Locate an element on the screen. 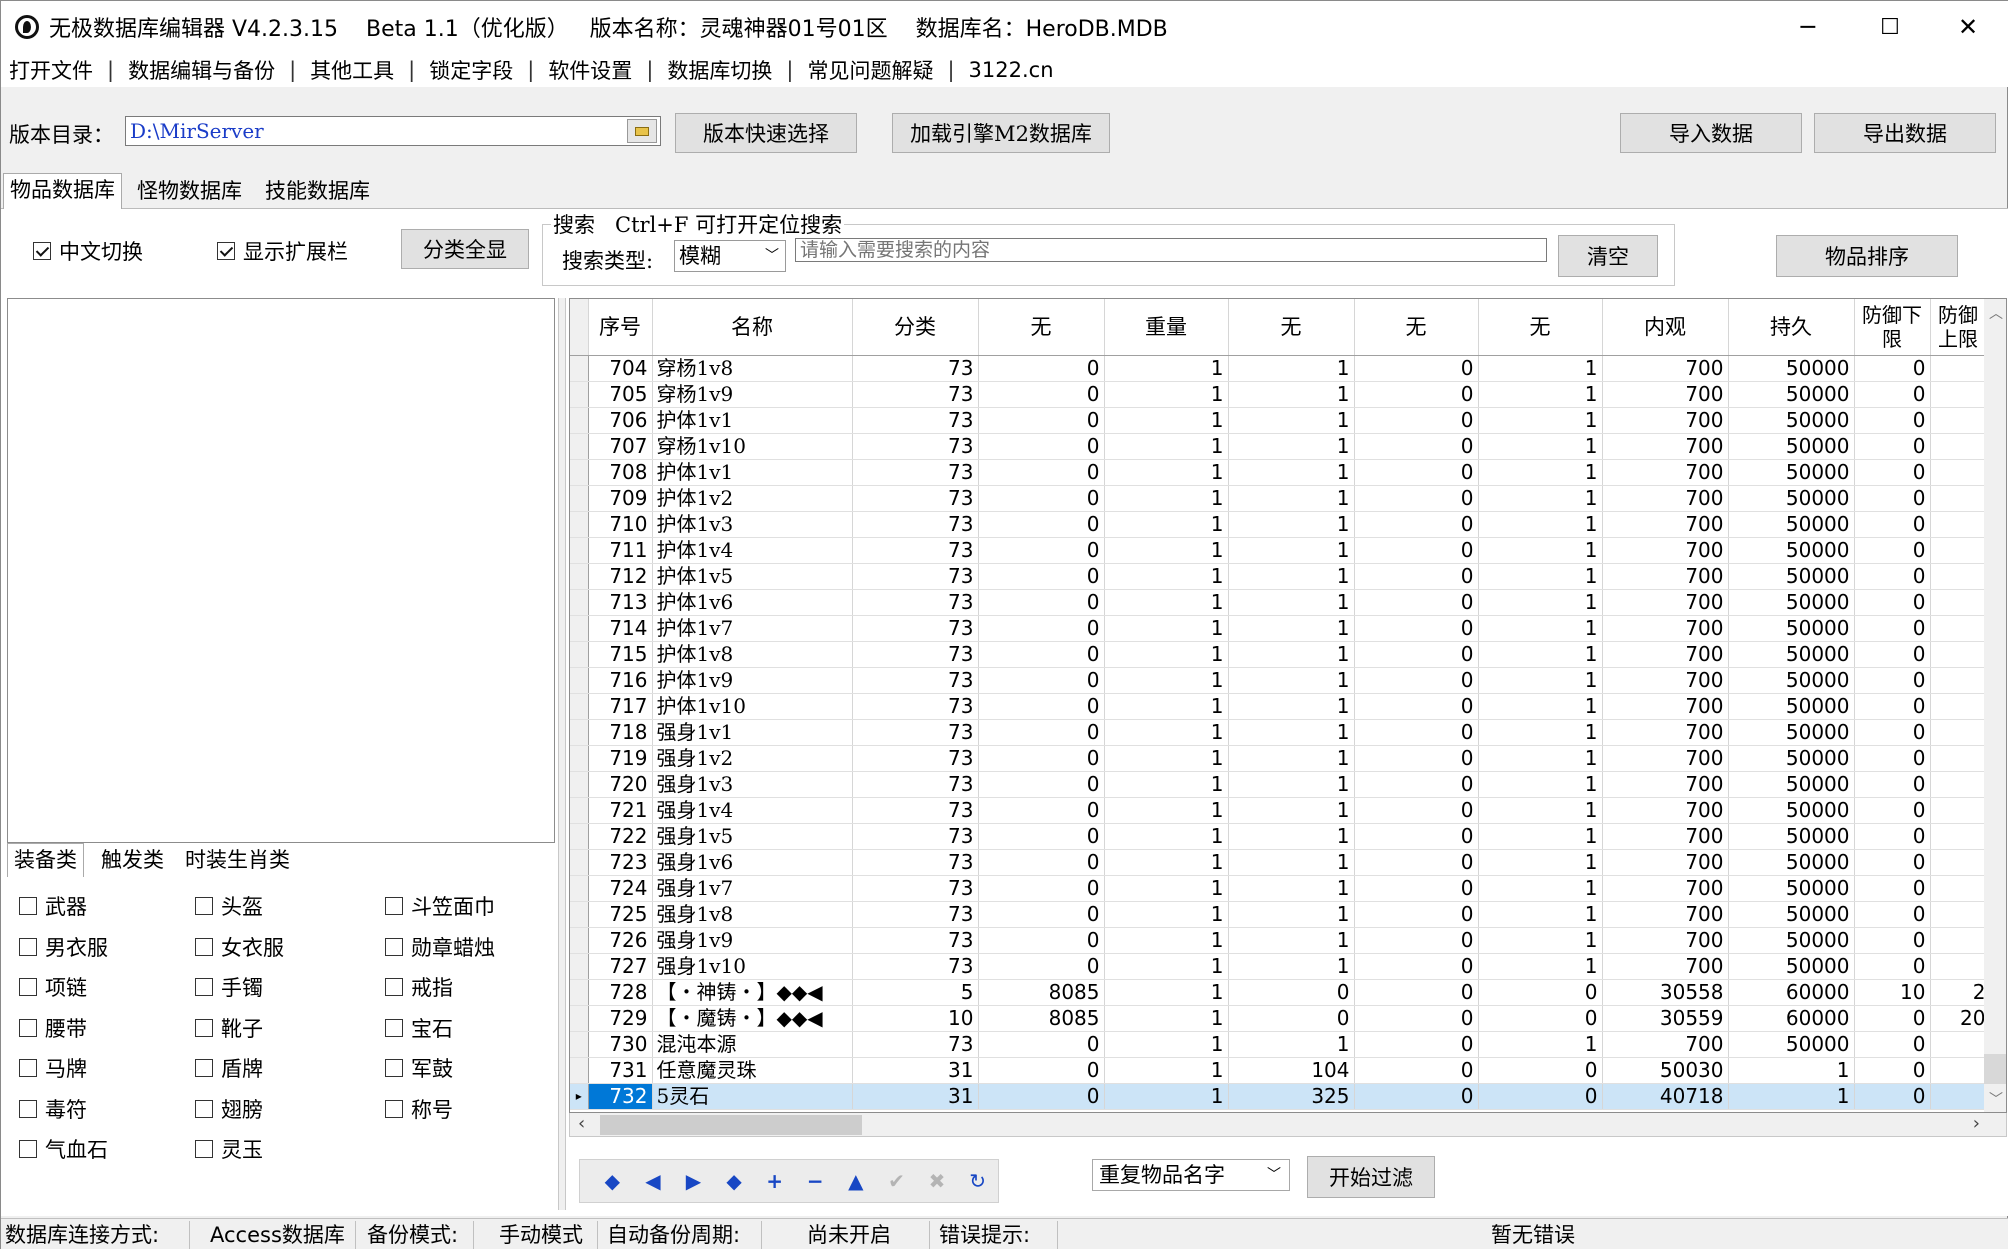 The image size is (2008, 1249). table-row: 707 穿杨1v10 73 0 1 1 0 1 700 50000 0 is located at coordinates (1278, 446).